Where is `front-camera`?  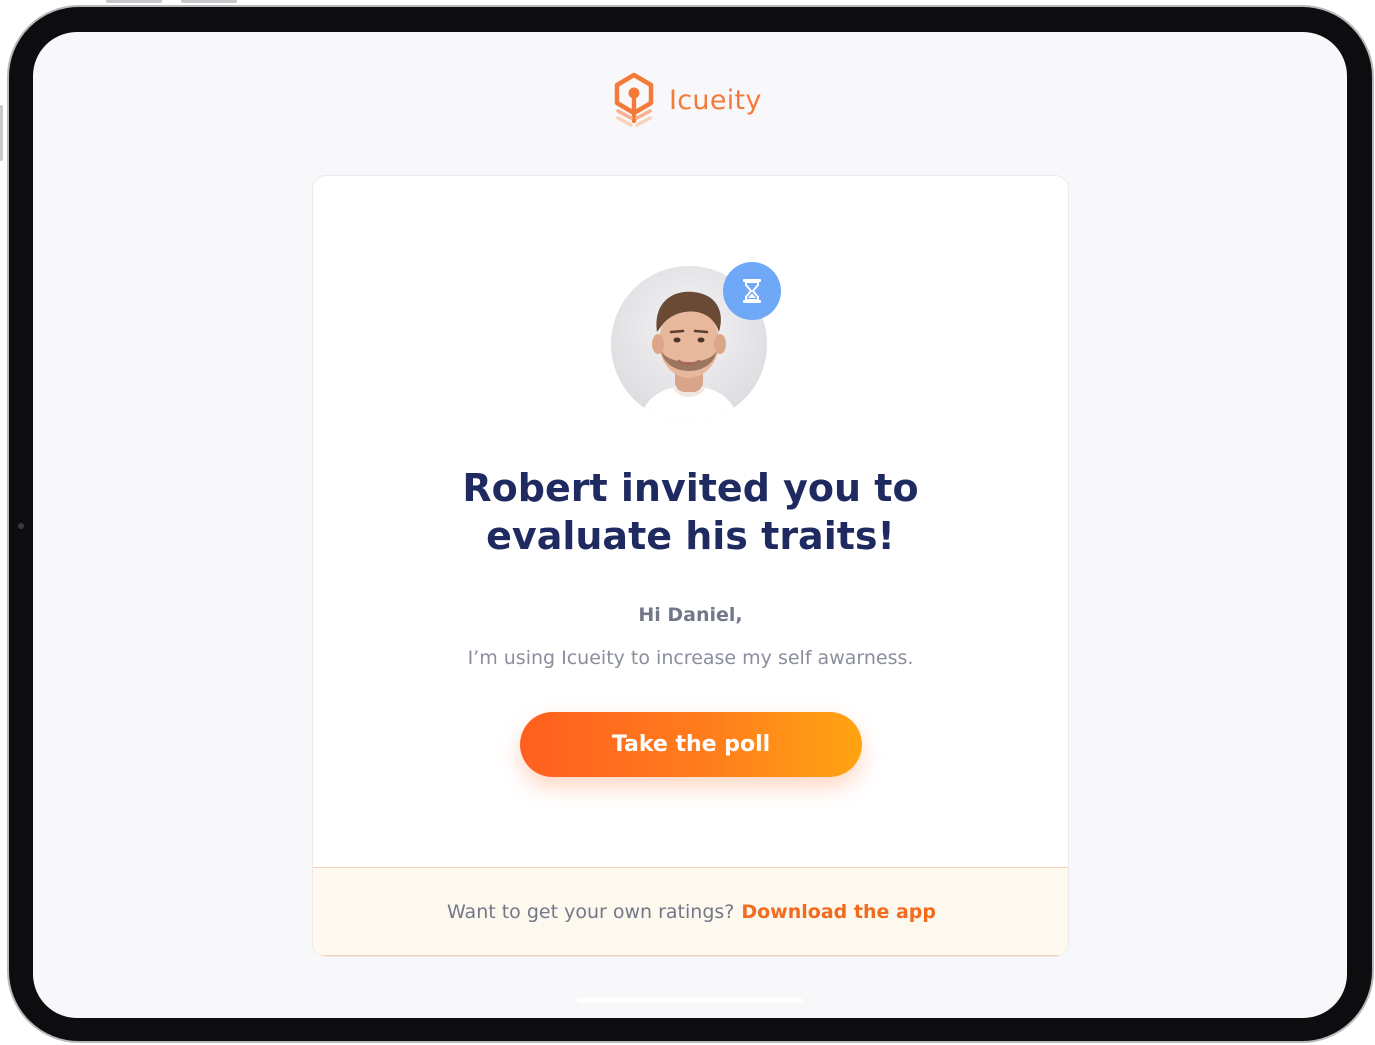
front-camera is located at coordinates (21, 526).